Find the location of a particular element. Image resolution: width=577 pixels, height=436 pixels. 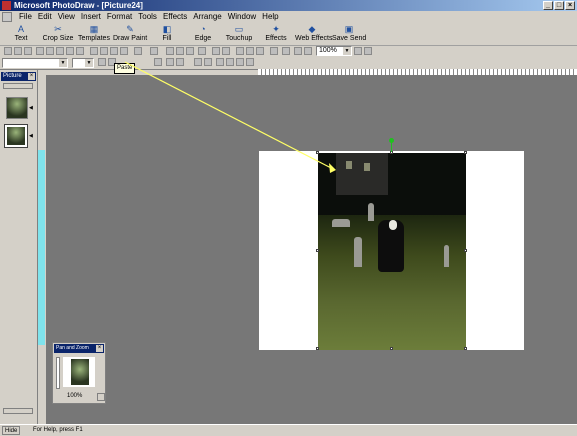

visual-menu-effects: ✦ Effects is located at coordinates (276, 34).